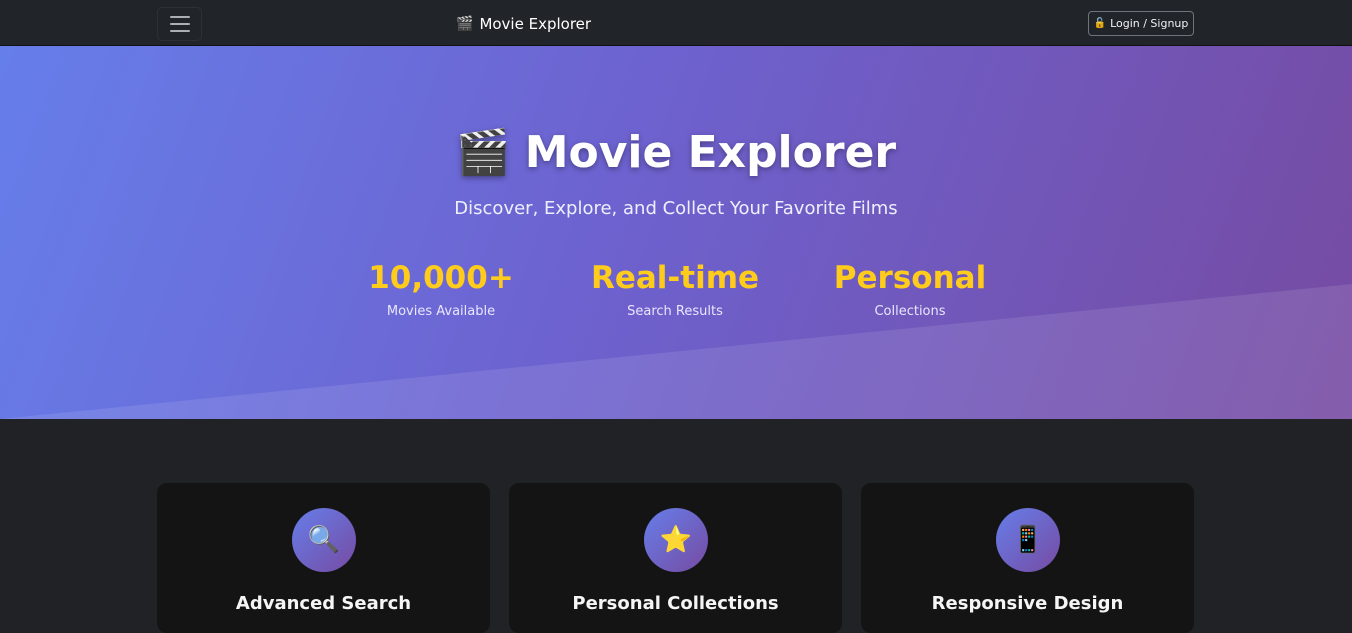 The height and width of the screenshot is (633, 1352). What do you see at coordinates (1100, 23) in the screenshot?
I see `unlock-icon: 🔓` at bounding box center [1100, 23].